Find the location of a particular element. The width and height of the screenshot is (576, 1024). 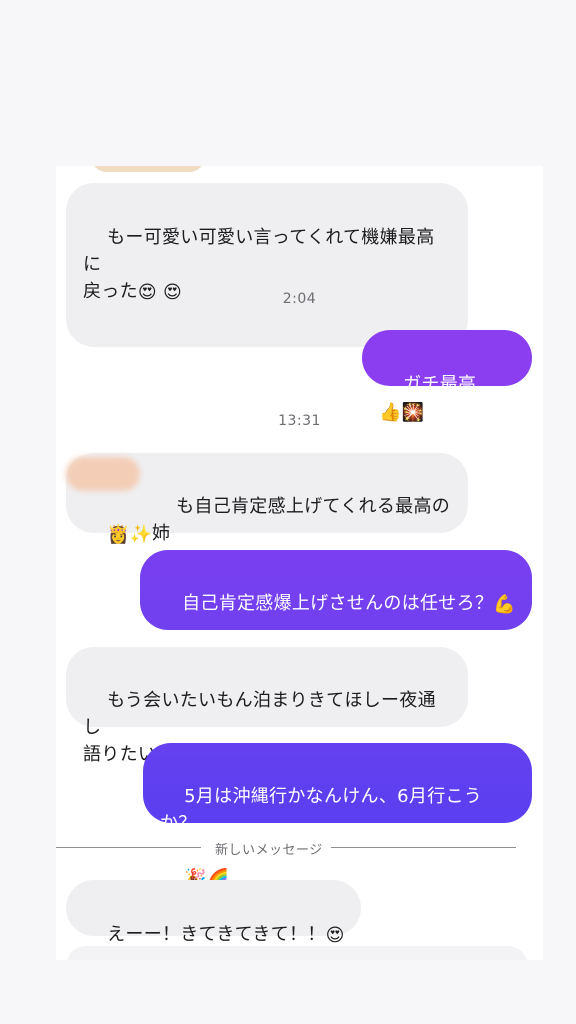

outgoing-message-bubble: 5月は沖縄行かなんけん、6月行こうか？ 🎉🌈 is located at coordinates (337, 816).